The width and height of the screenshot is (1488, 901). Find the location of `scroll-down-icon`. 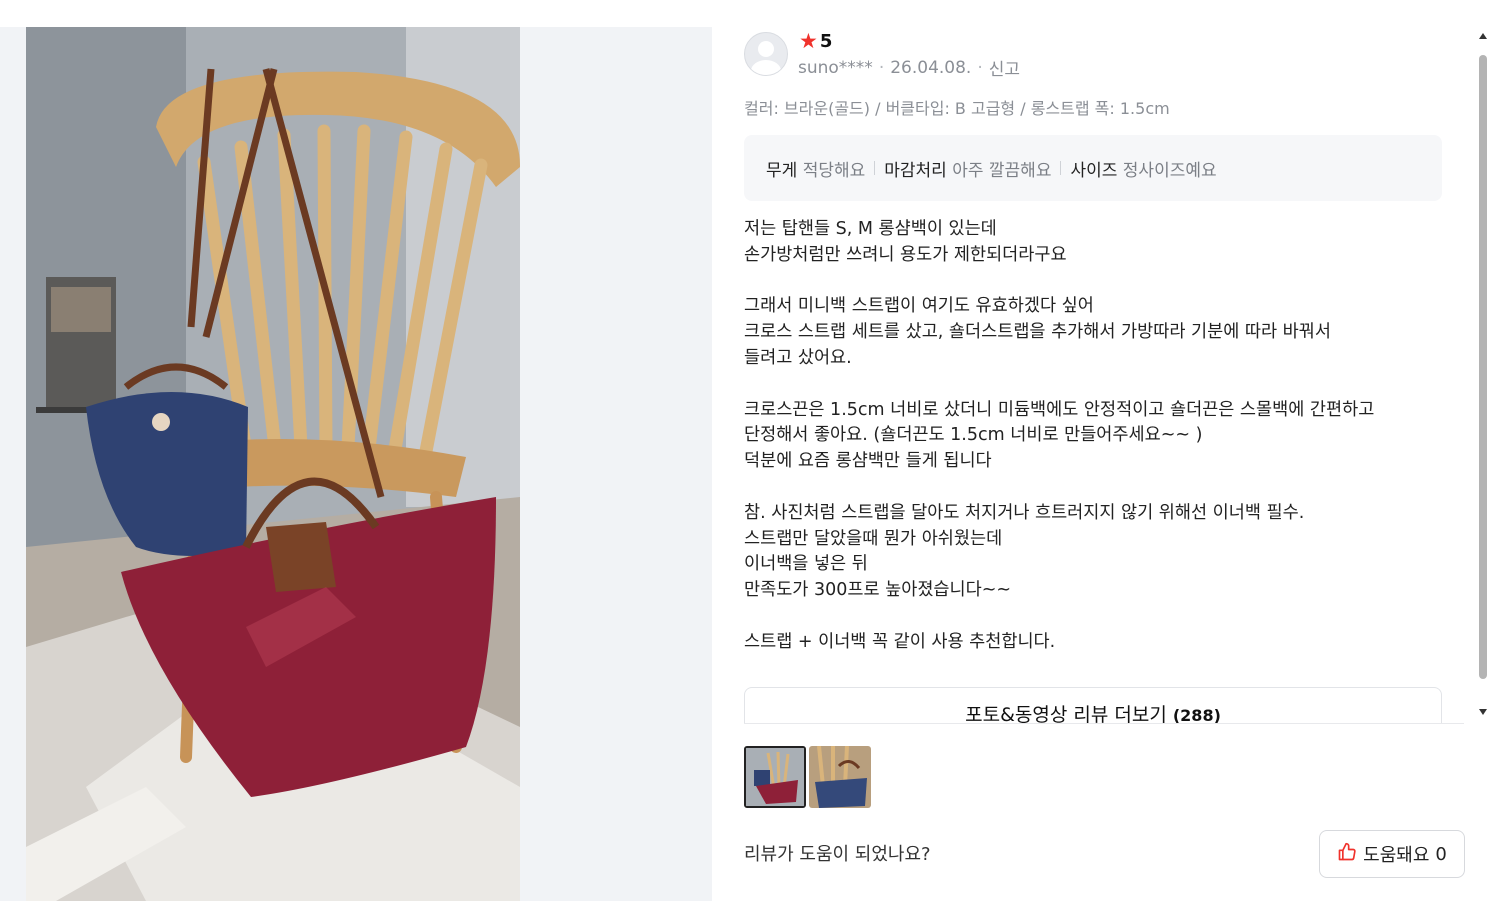

scroll-down-icon is located at coordinates (1483, 712).